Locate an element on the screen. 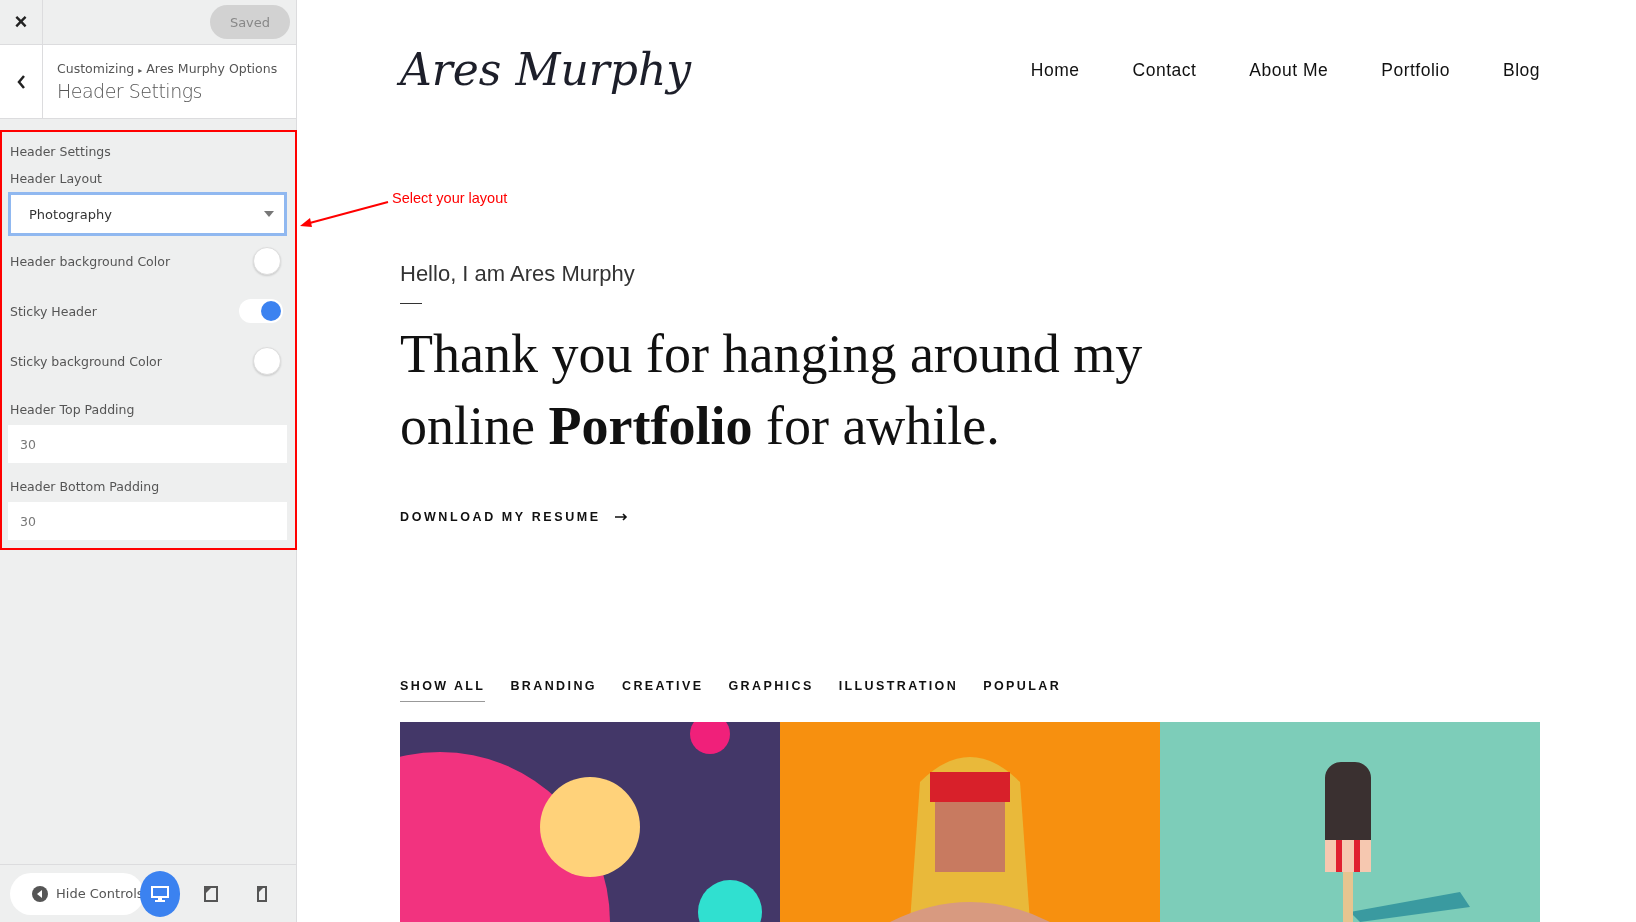  greeting-text: Hello, I am Ares Murphy is located at coordinates (518, 274).